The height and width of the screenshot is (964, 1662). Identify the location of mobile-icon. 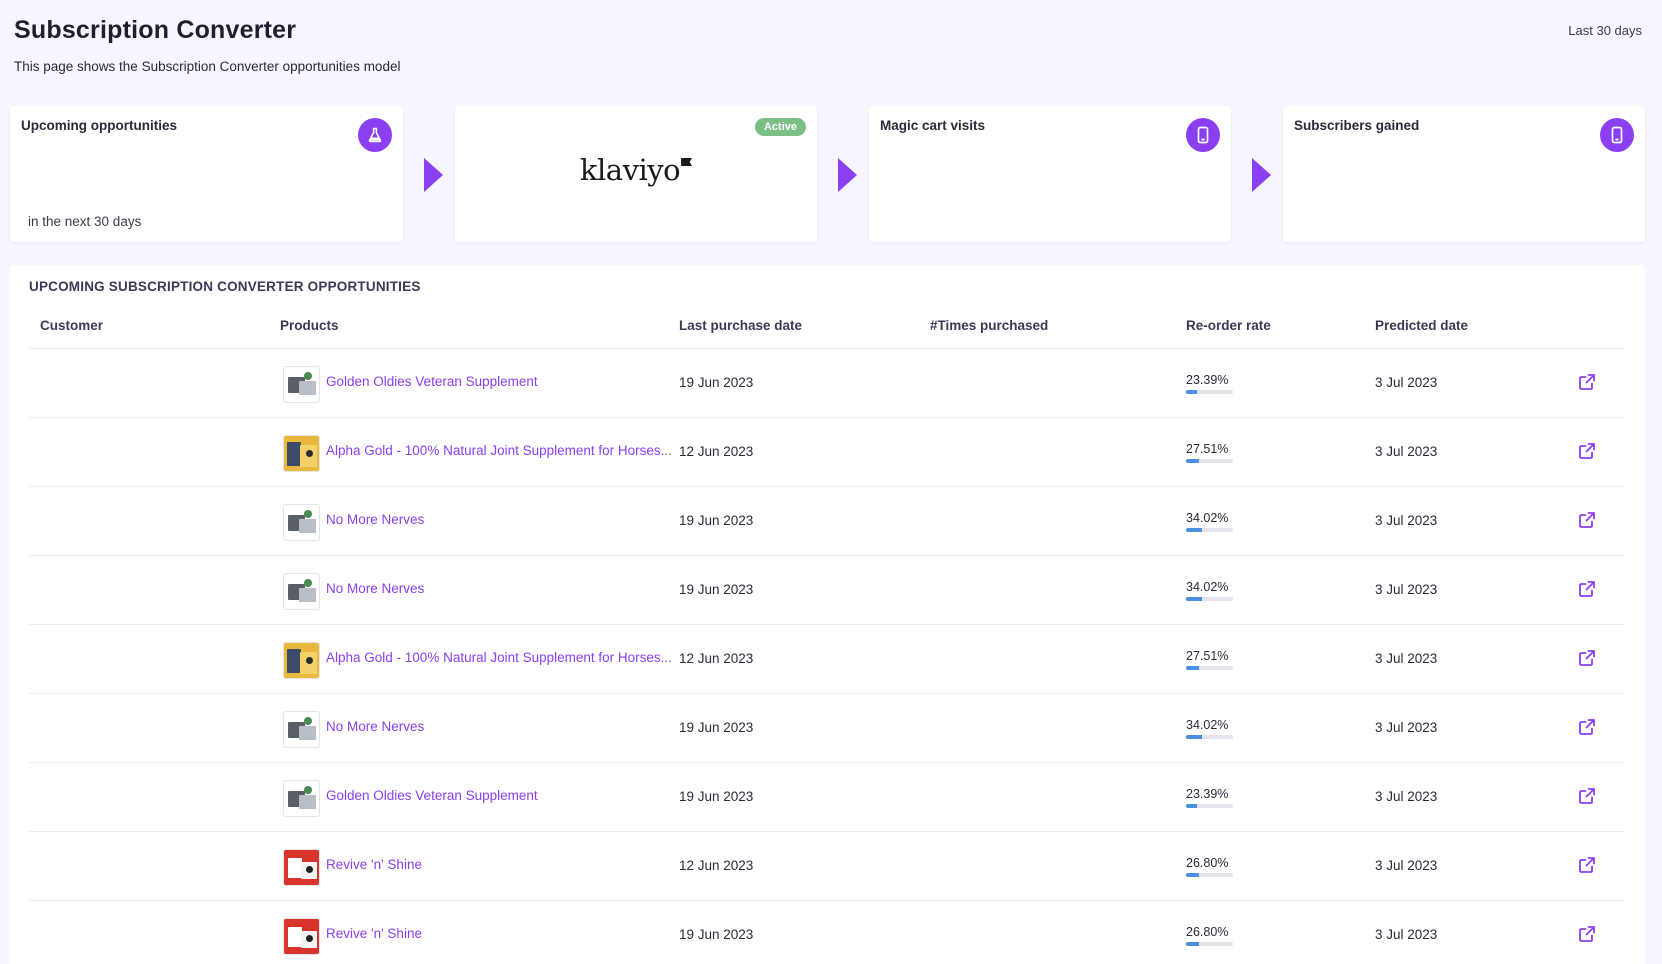
(1617, 135).